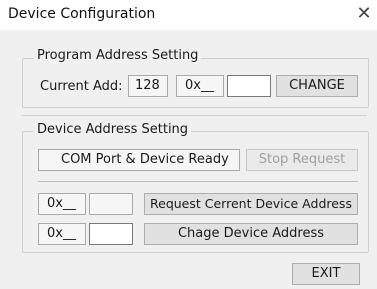  I want to click on device-address-group-title: Device Address Setting, so click(113, 129).